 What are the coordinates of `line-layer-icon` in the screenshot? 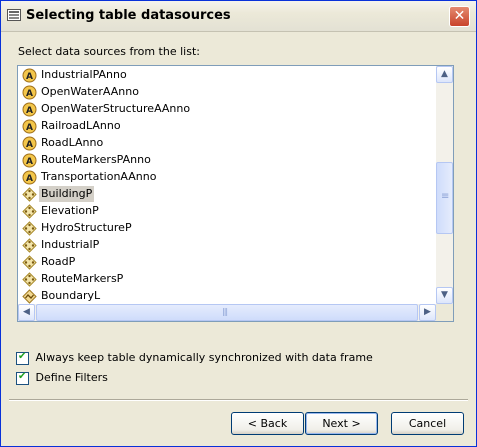 It's located at (29, 296).